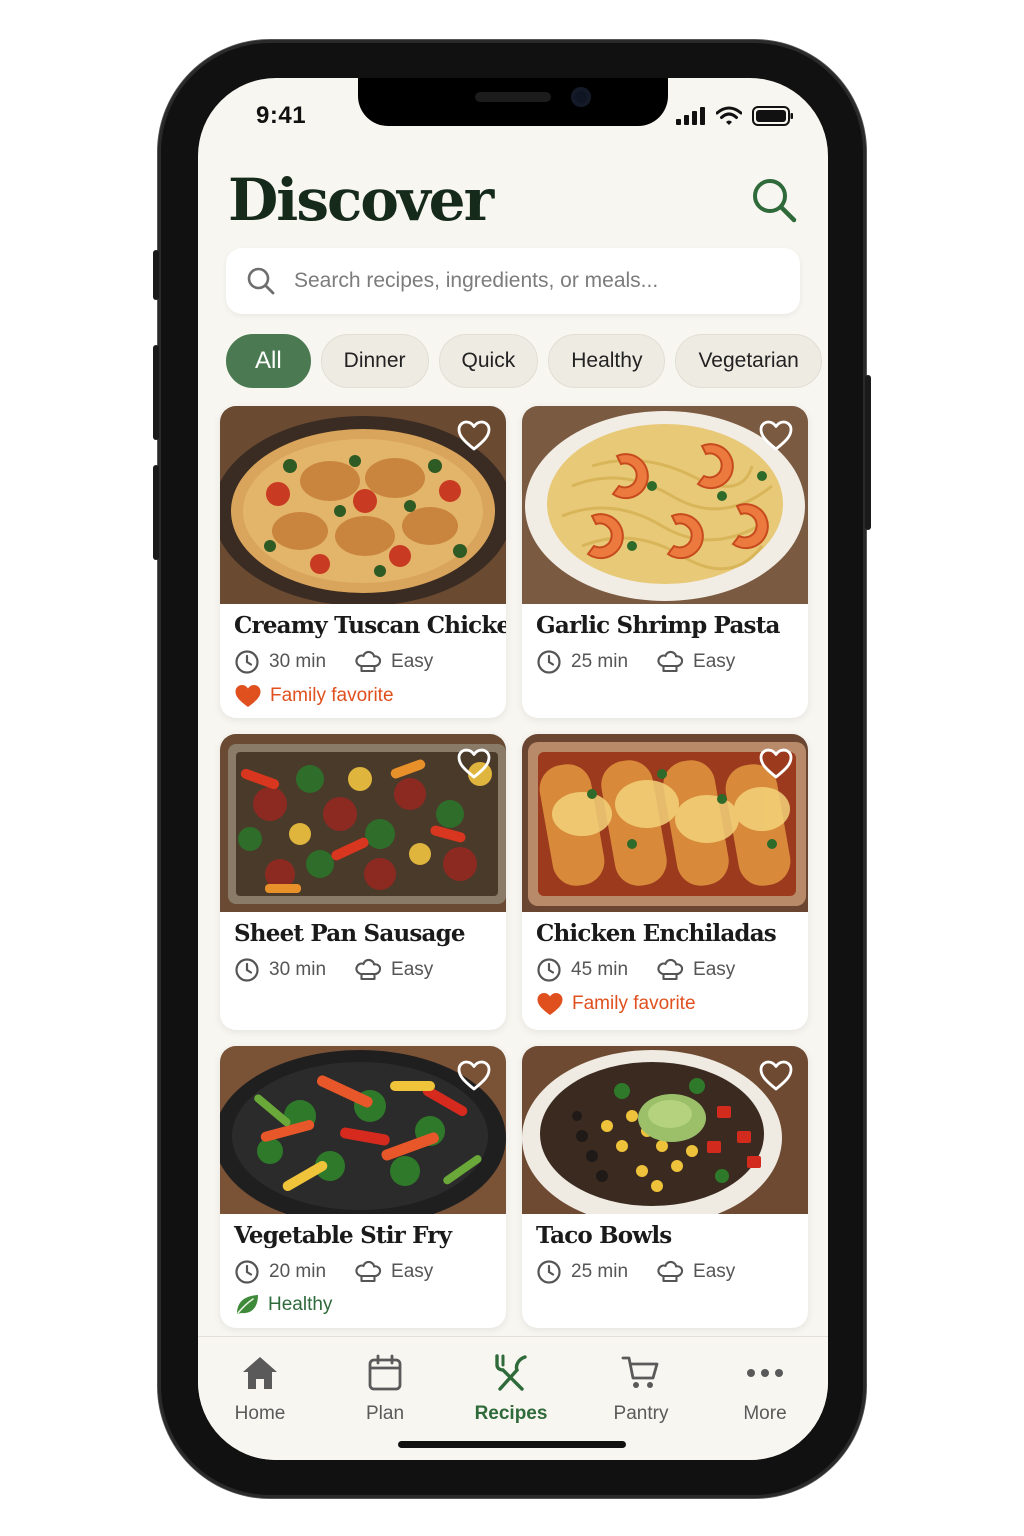 This screenshot has height=1536, width=1024. I want to click on filter-chip-healthy: Healthy, so click(607, 361).